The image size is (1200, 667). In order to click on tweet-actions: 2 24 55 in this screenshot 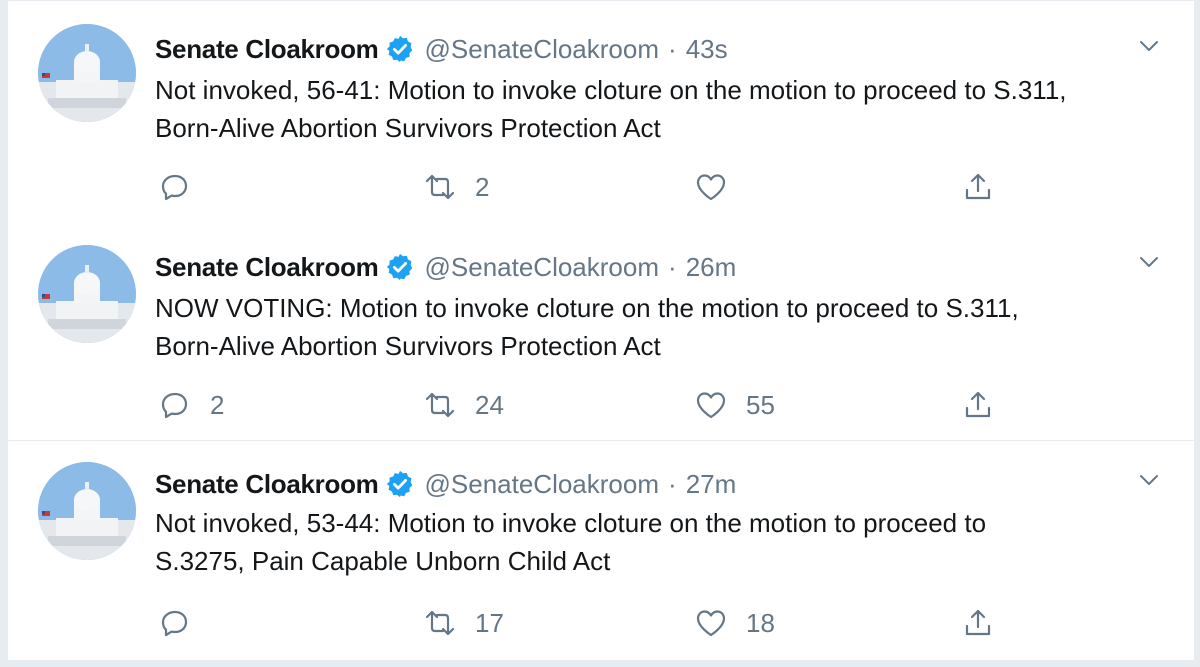, I will do `click(601, 405)`.